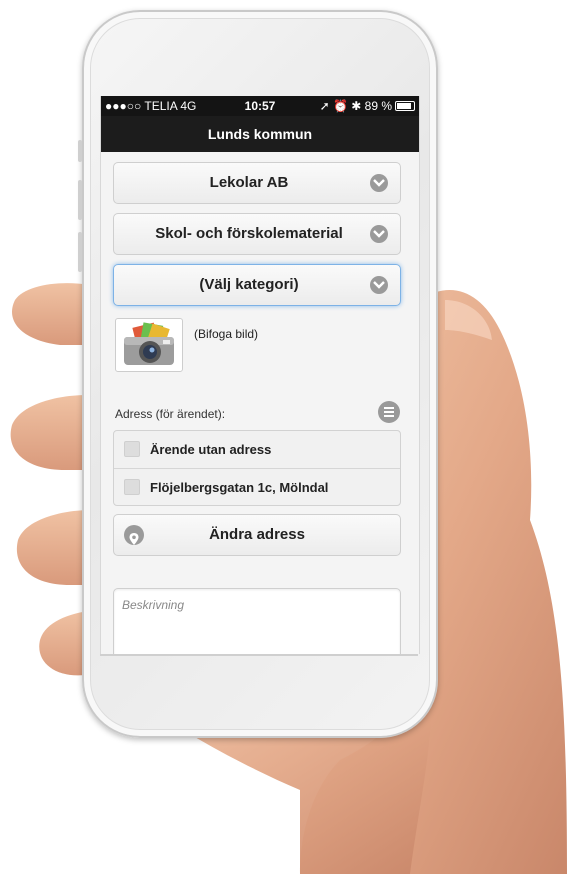  I want to click on description-placeholder: Beskrivning, so click(153, 605).